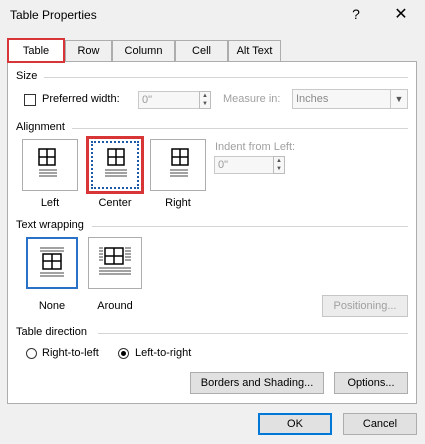  Describe the element at coordinates (31, 353) in the screenshot. I see `right-to-left-radio` at that location.